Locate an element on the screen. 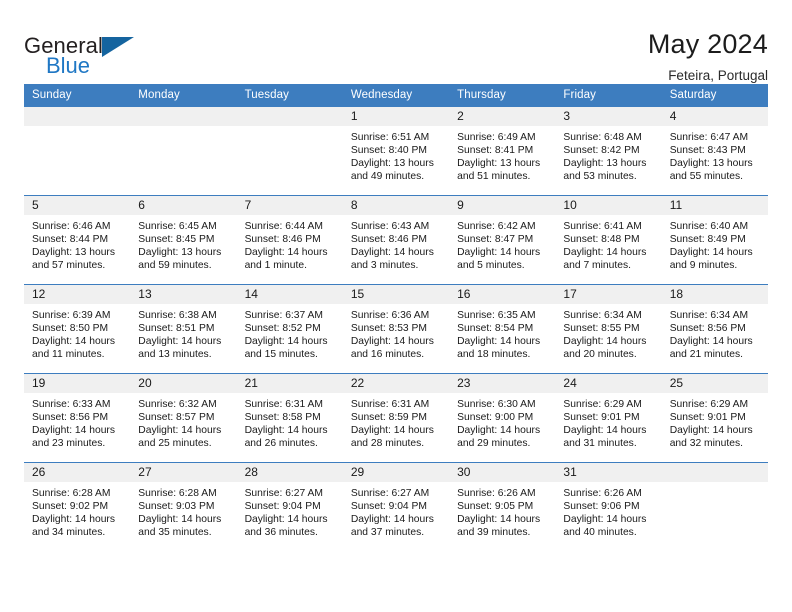 The width and height of the screenshot is (792, 612). day-number: 27 is located at coordinates (183, 472).